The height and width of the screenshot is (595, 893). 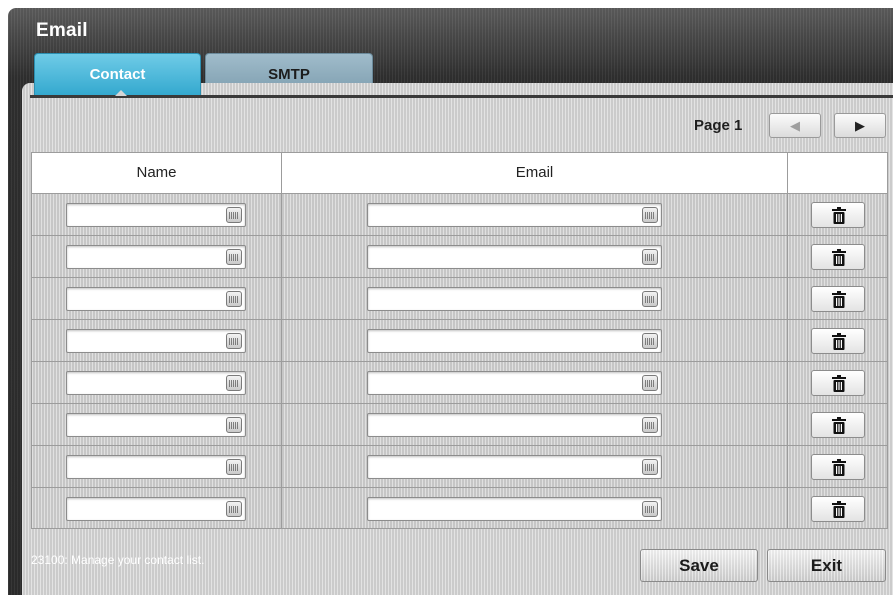 What do you see at coordinates (289, 74) in the screenshot?
I see `tab-smtp-label: SMTP` at bounding box center [289, 74].